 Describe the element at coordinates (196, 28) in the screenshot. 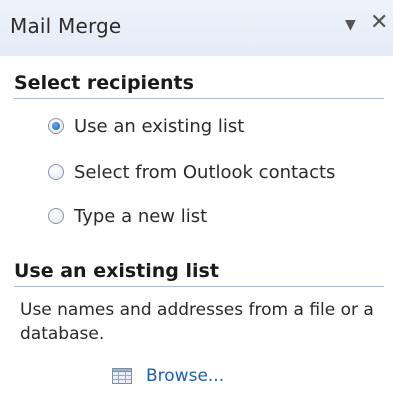

I see `pane-titlebar: Mail Merge ▼ ✕` at that location.